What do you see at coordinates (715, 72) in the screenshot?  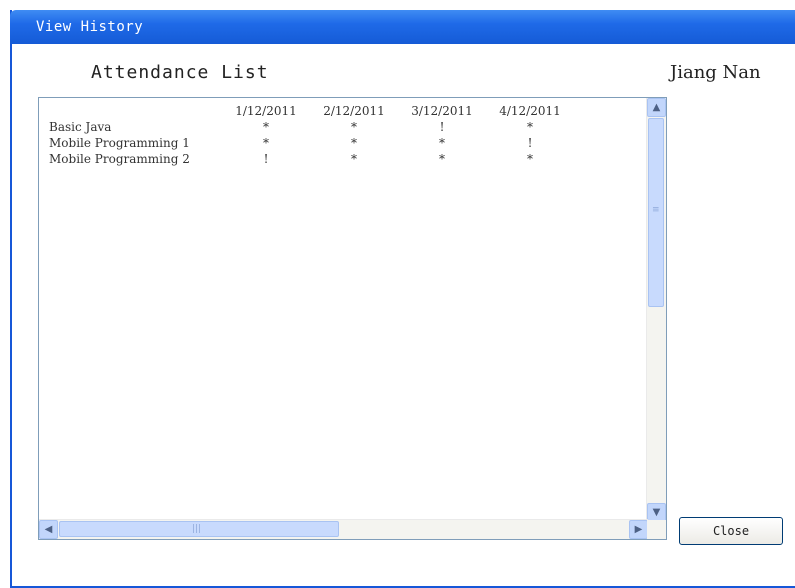 I see `user-name: Jiang Nan` at bounding box center [715, 72].